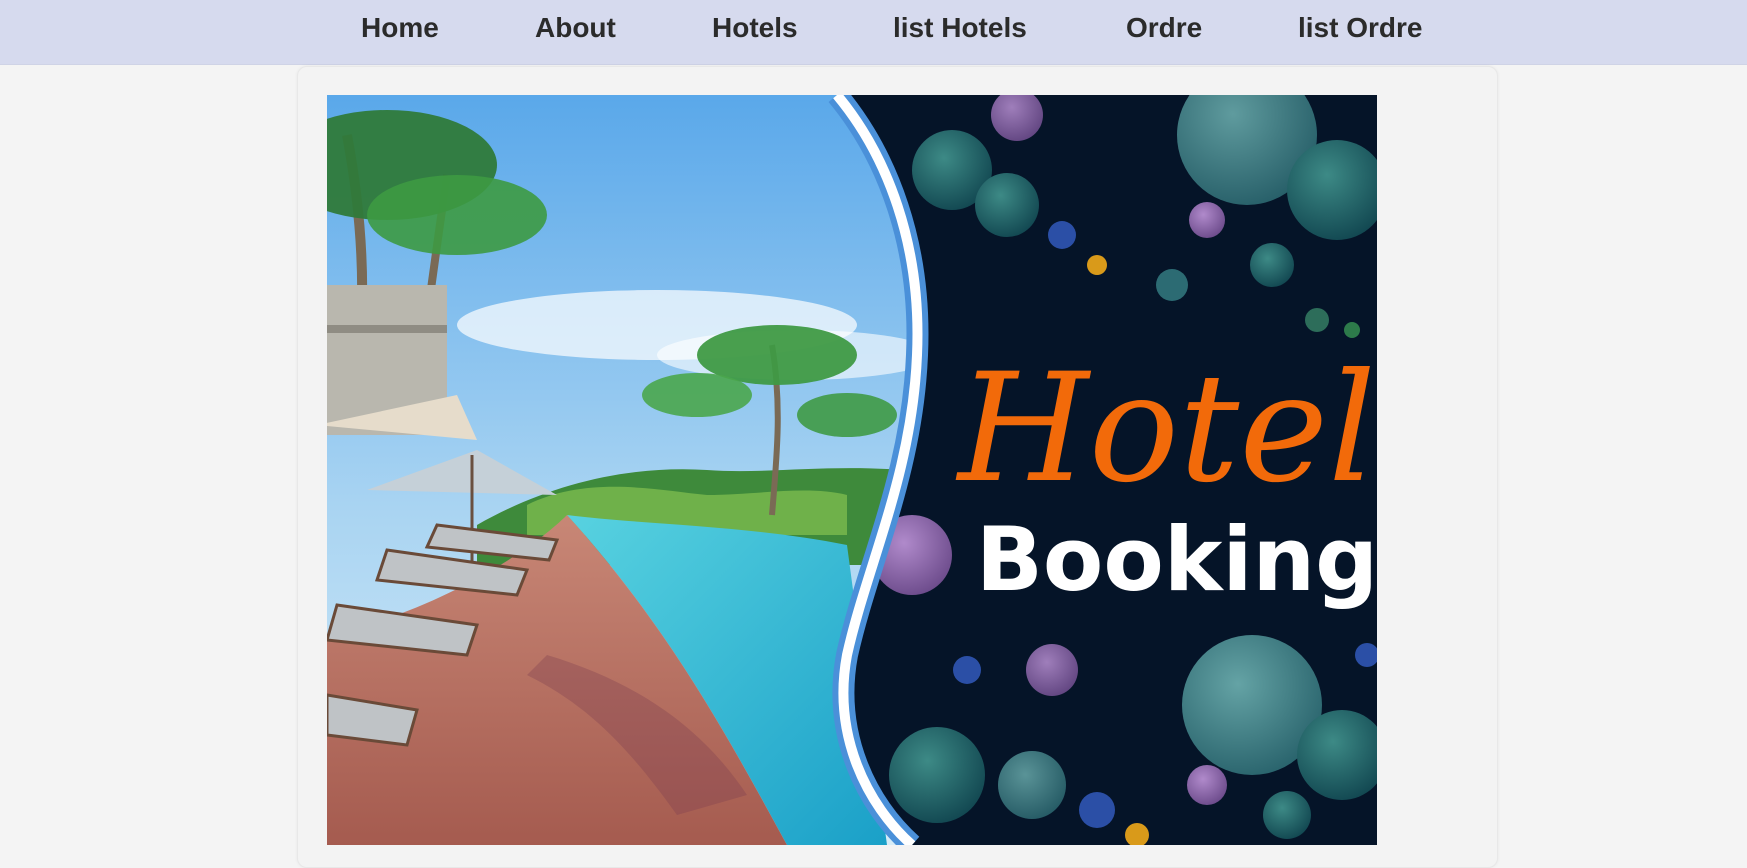 The image size is (1747, 868). Describe the element at coordinates (1360, 28) in the screenshot. I see `nav-link-list-ordre: list Ordre` at that location.